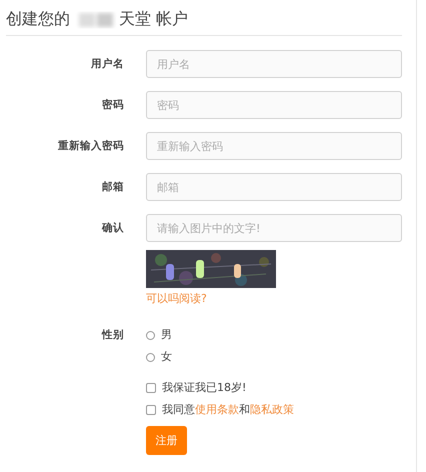  What do you see at coordinates (166, 440) in the screenshot?
I see `register-button: 注册` at bounding box center [166, 440].